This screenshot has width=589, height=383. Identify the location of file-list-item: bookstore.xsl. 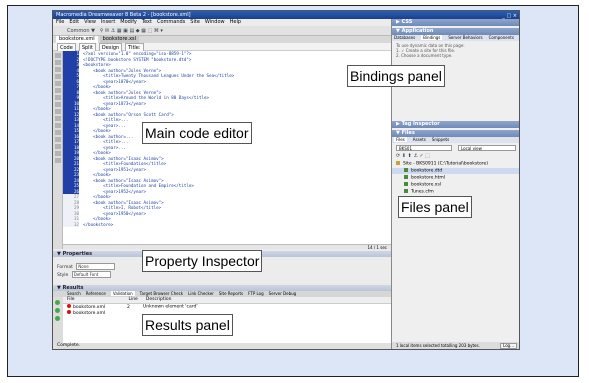
(455, 185).